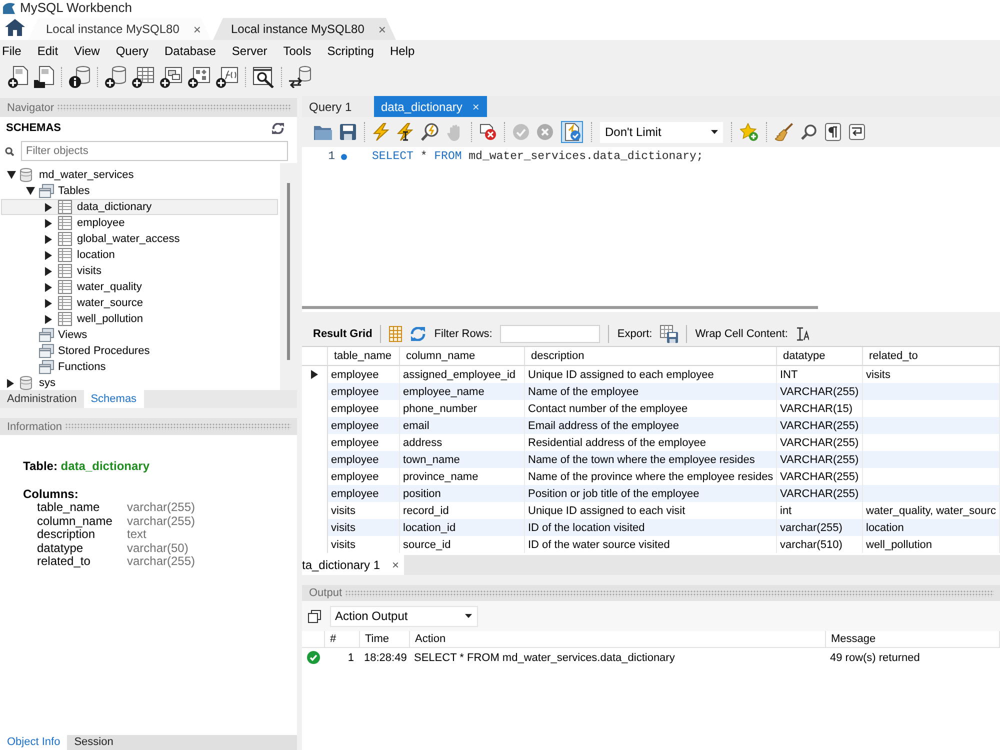  I want to click on broom-icon, so click(784, 132).